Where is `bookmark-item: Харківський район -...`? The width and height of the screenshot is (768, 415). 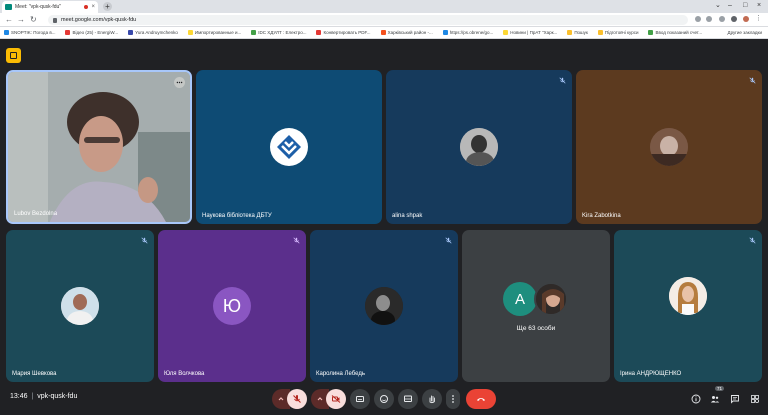 bookmark-item: Харківський район -... is located at coordinates (406, 32).